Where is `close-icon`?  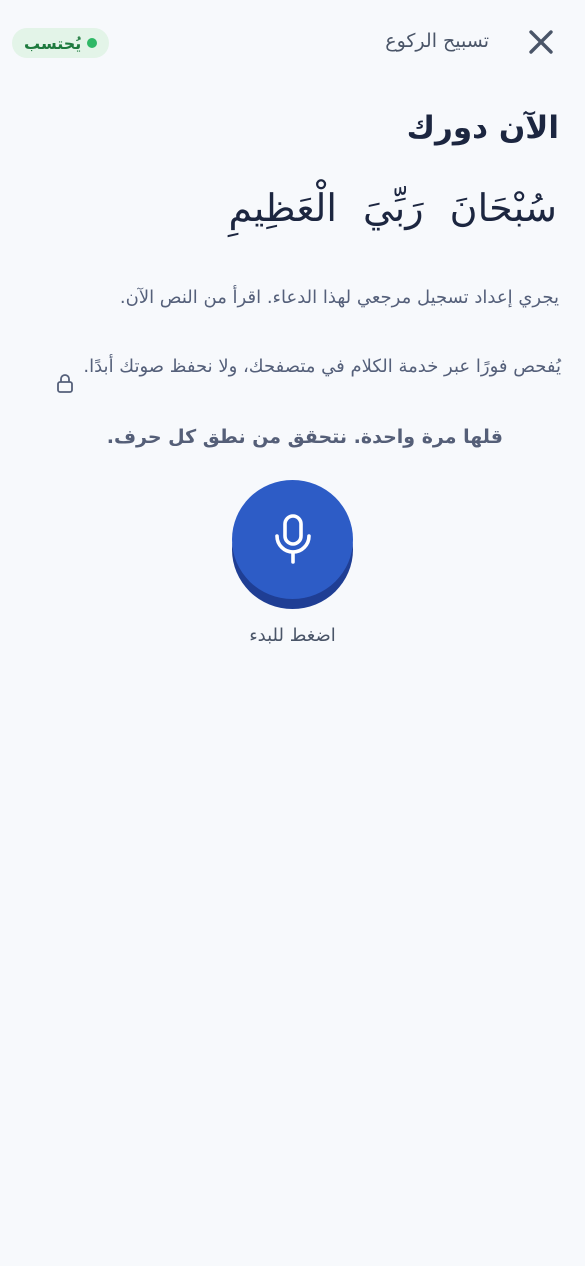 close-icon is located at coordinates (541, 42).